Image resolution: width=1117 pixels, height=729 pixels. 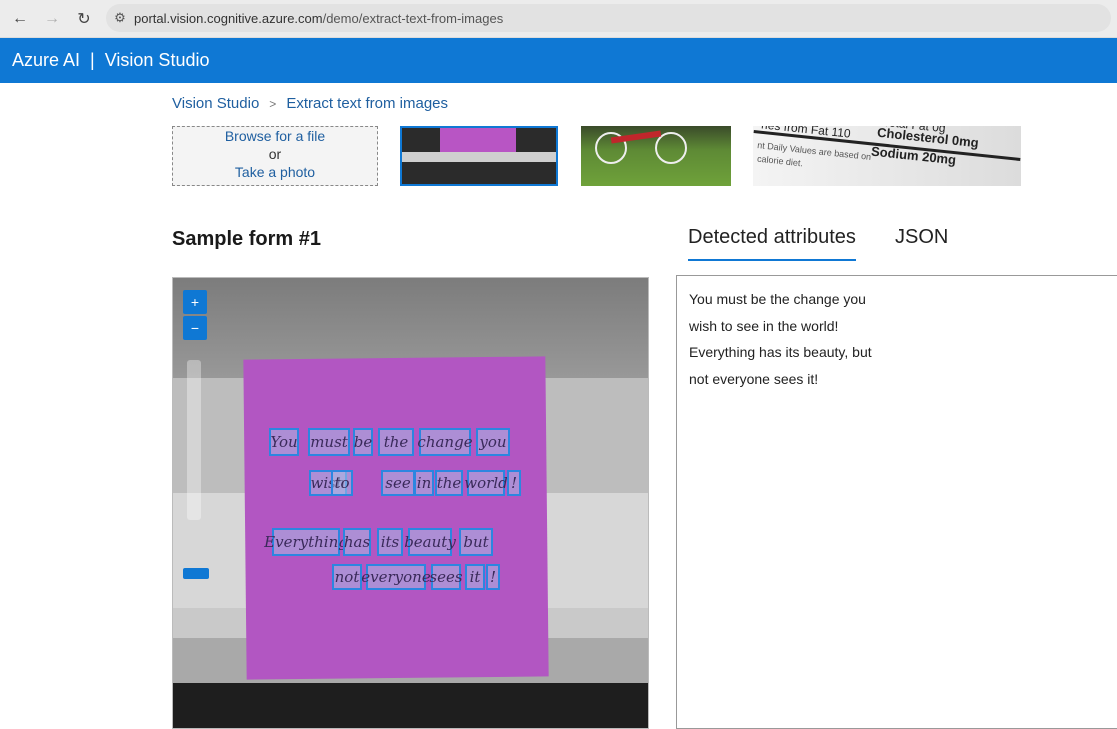 What do you see at coordinates (20, 19) in the screenshot?
I see `back-arrow-icon: ←` at bounding box center [20, 19].